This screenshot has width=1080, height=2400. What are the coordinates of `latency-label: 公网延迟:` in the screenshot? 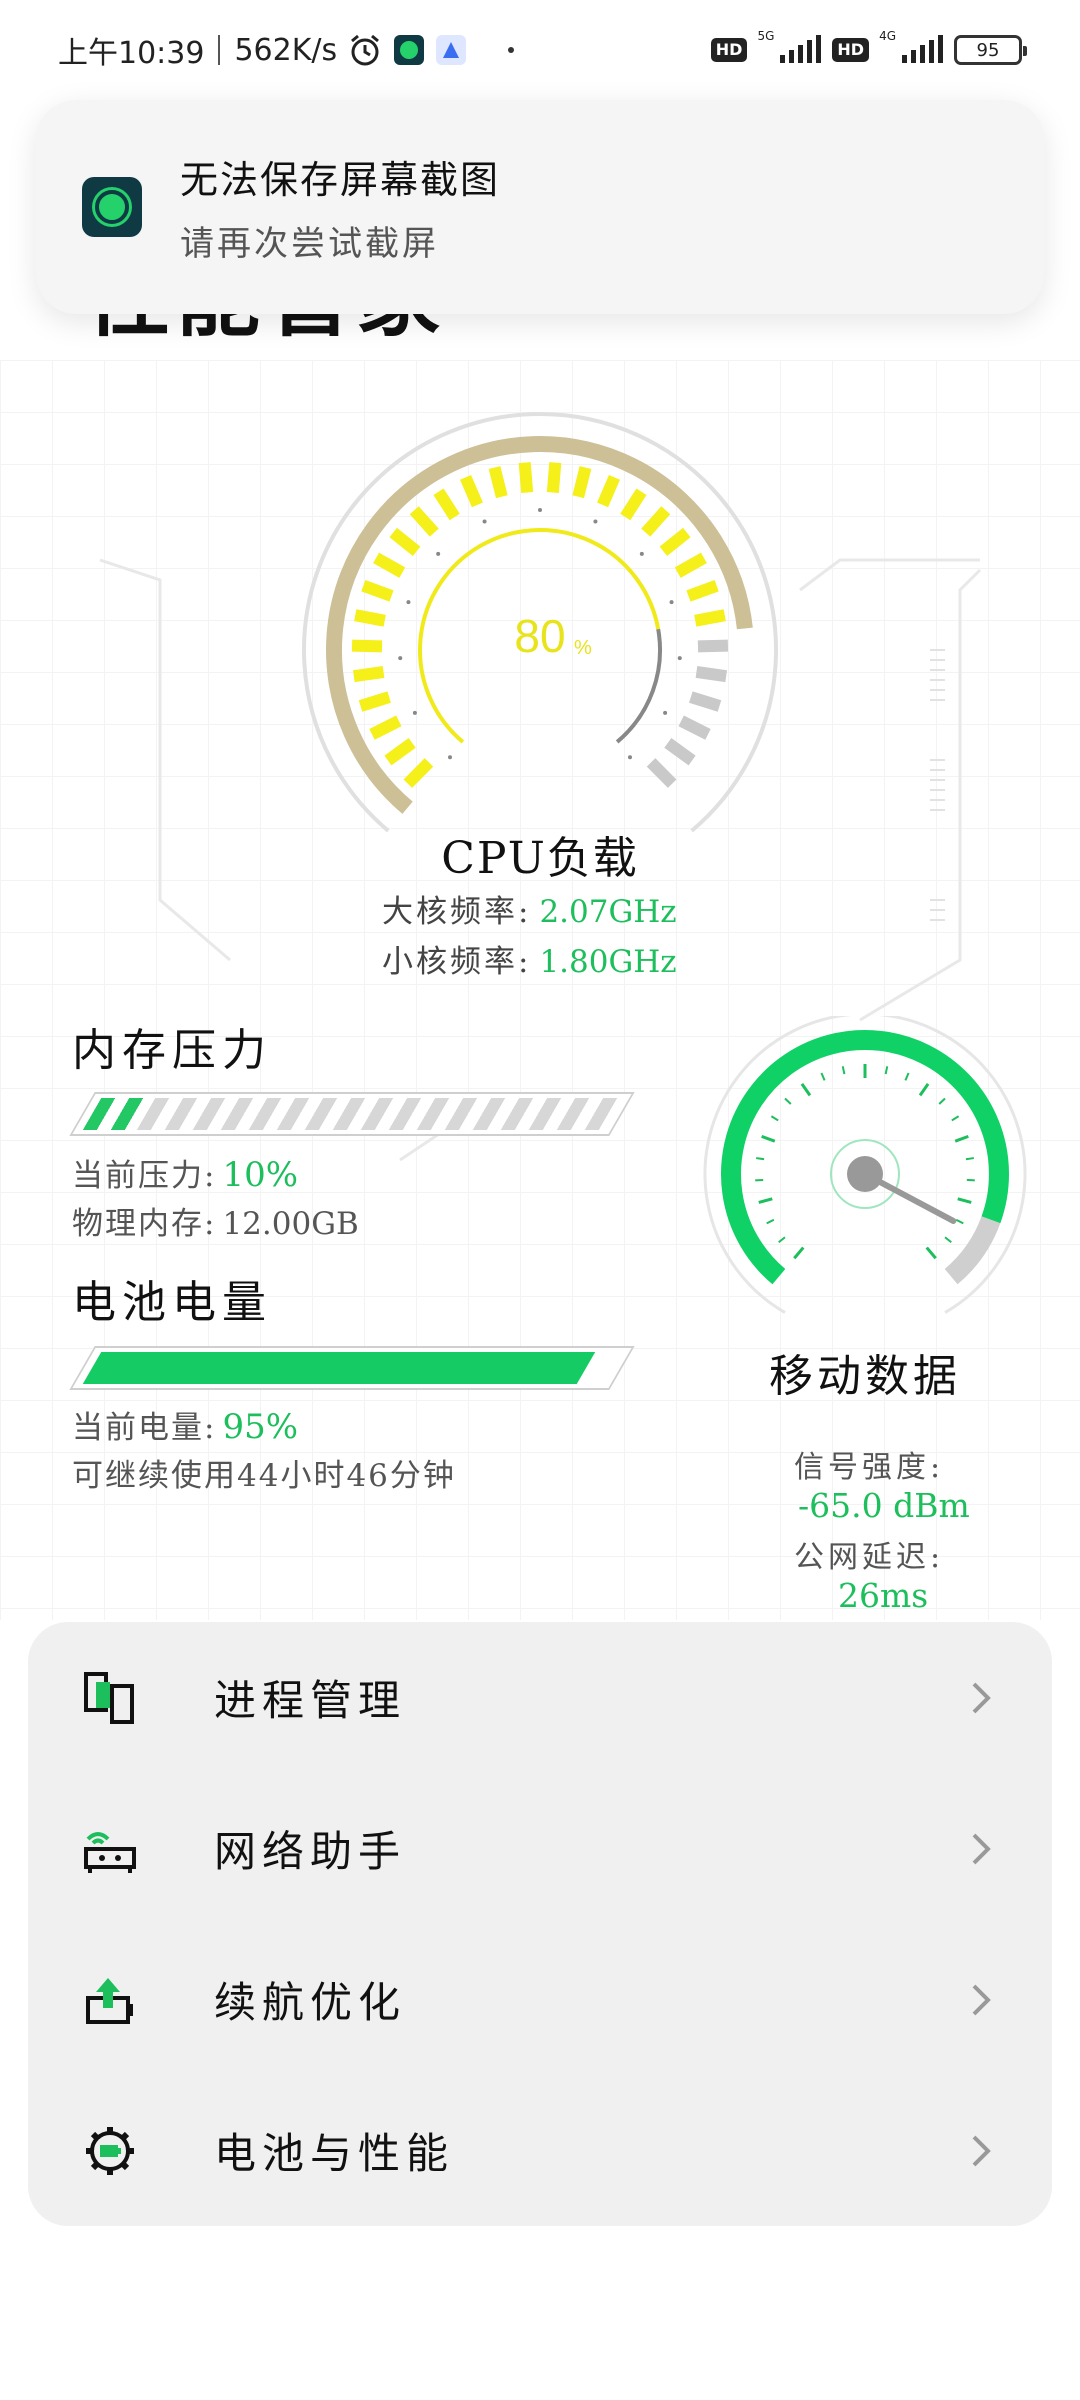 It's located at (869, 1557).